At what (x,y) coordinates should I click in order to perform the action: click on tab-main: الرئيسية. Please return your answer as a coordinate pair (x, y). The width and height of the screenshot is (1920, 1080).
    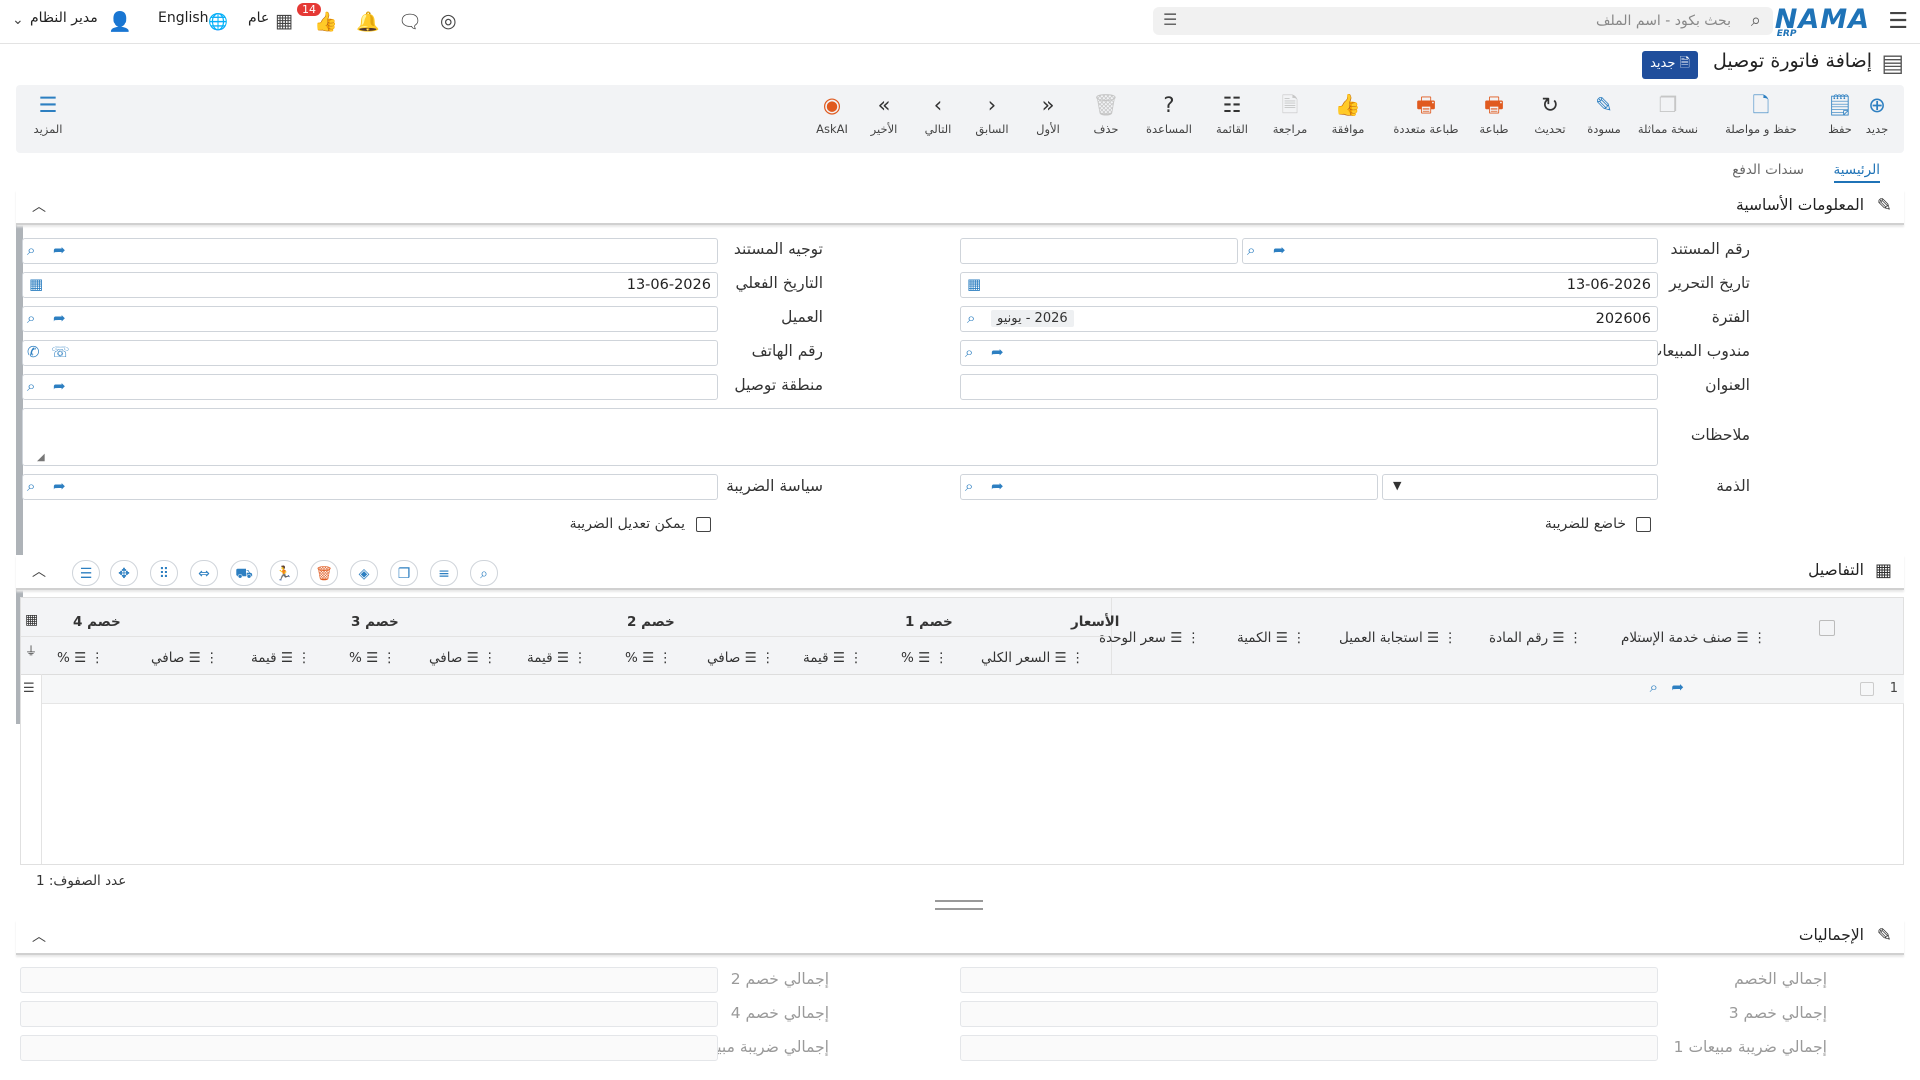
    Looking at the image, I should click on (1856, 172).